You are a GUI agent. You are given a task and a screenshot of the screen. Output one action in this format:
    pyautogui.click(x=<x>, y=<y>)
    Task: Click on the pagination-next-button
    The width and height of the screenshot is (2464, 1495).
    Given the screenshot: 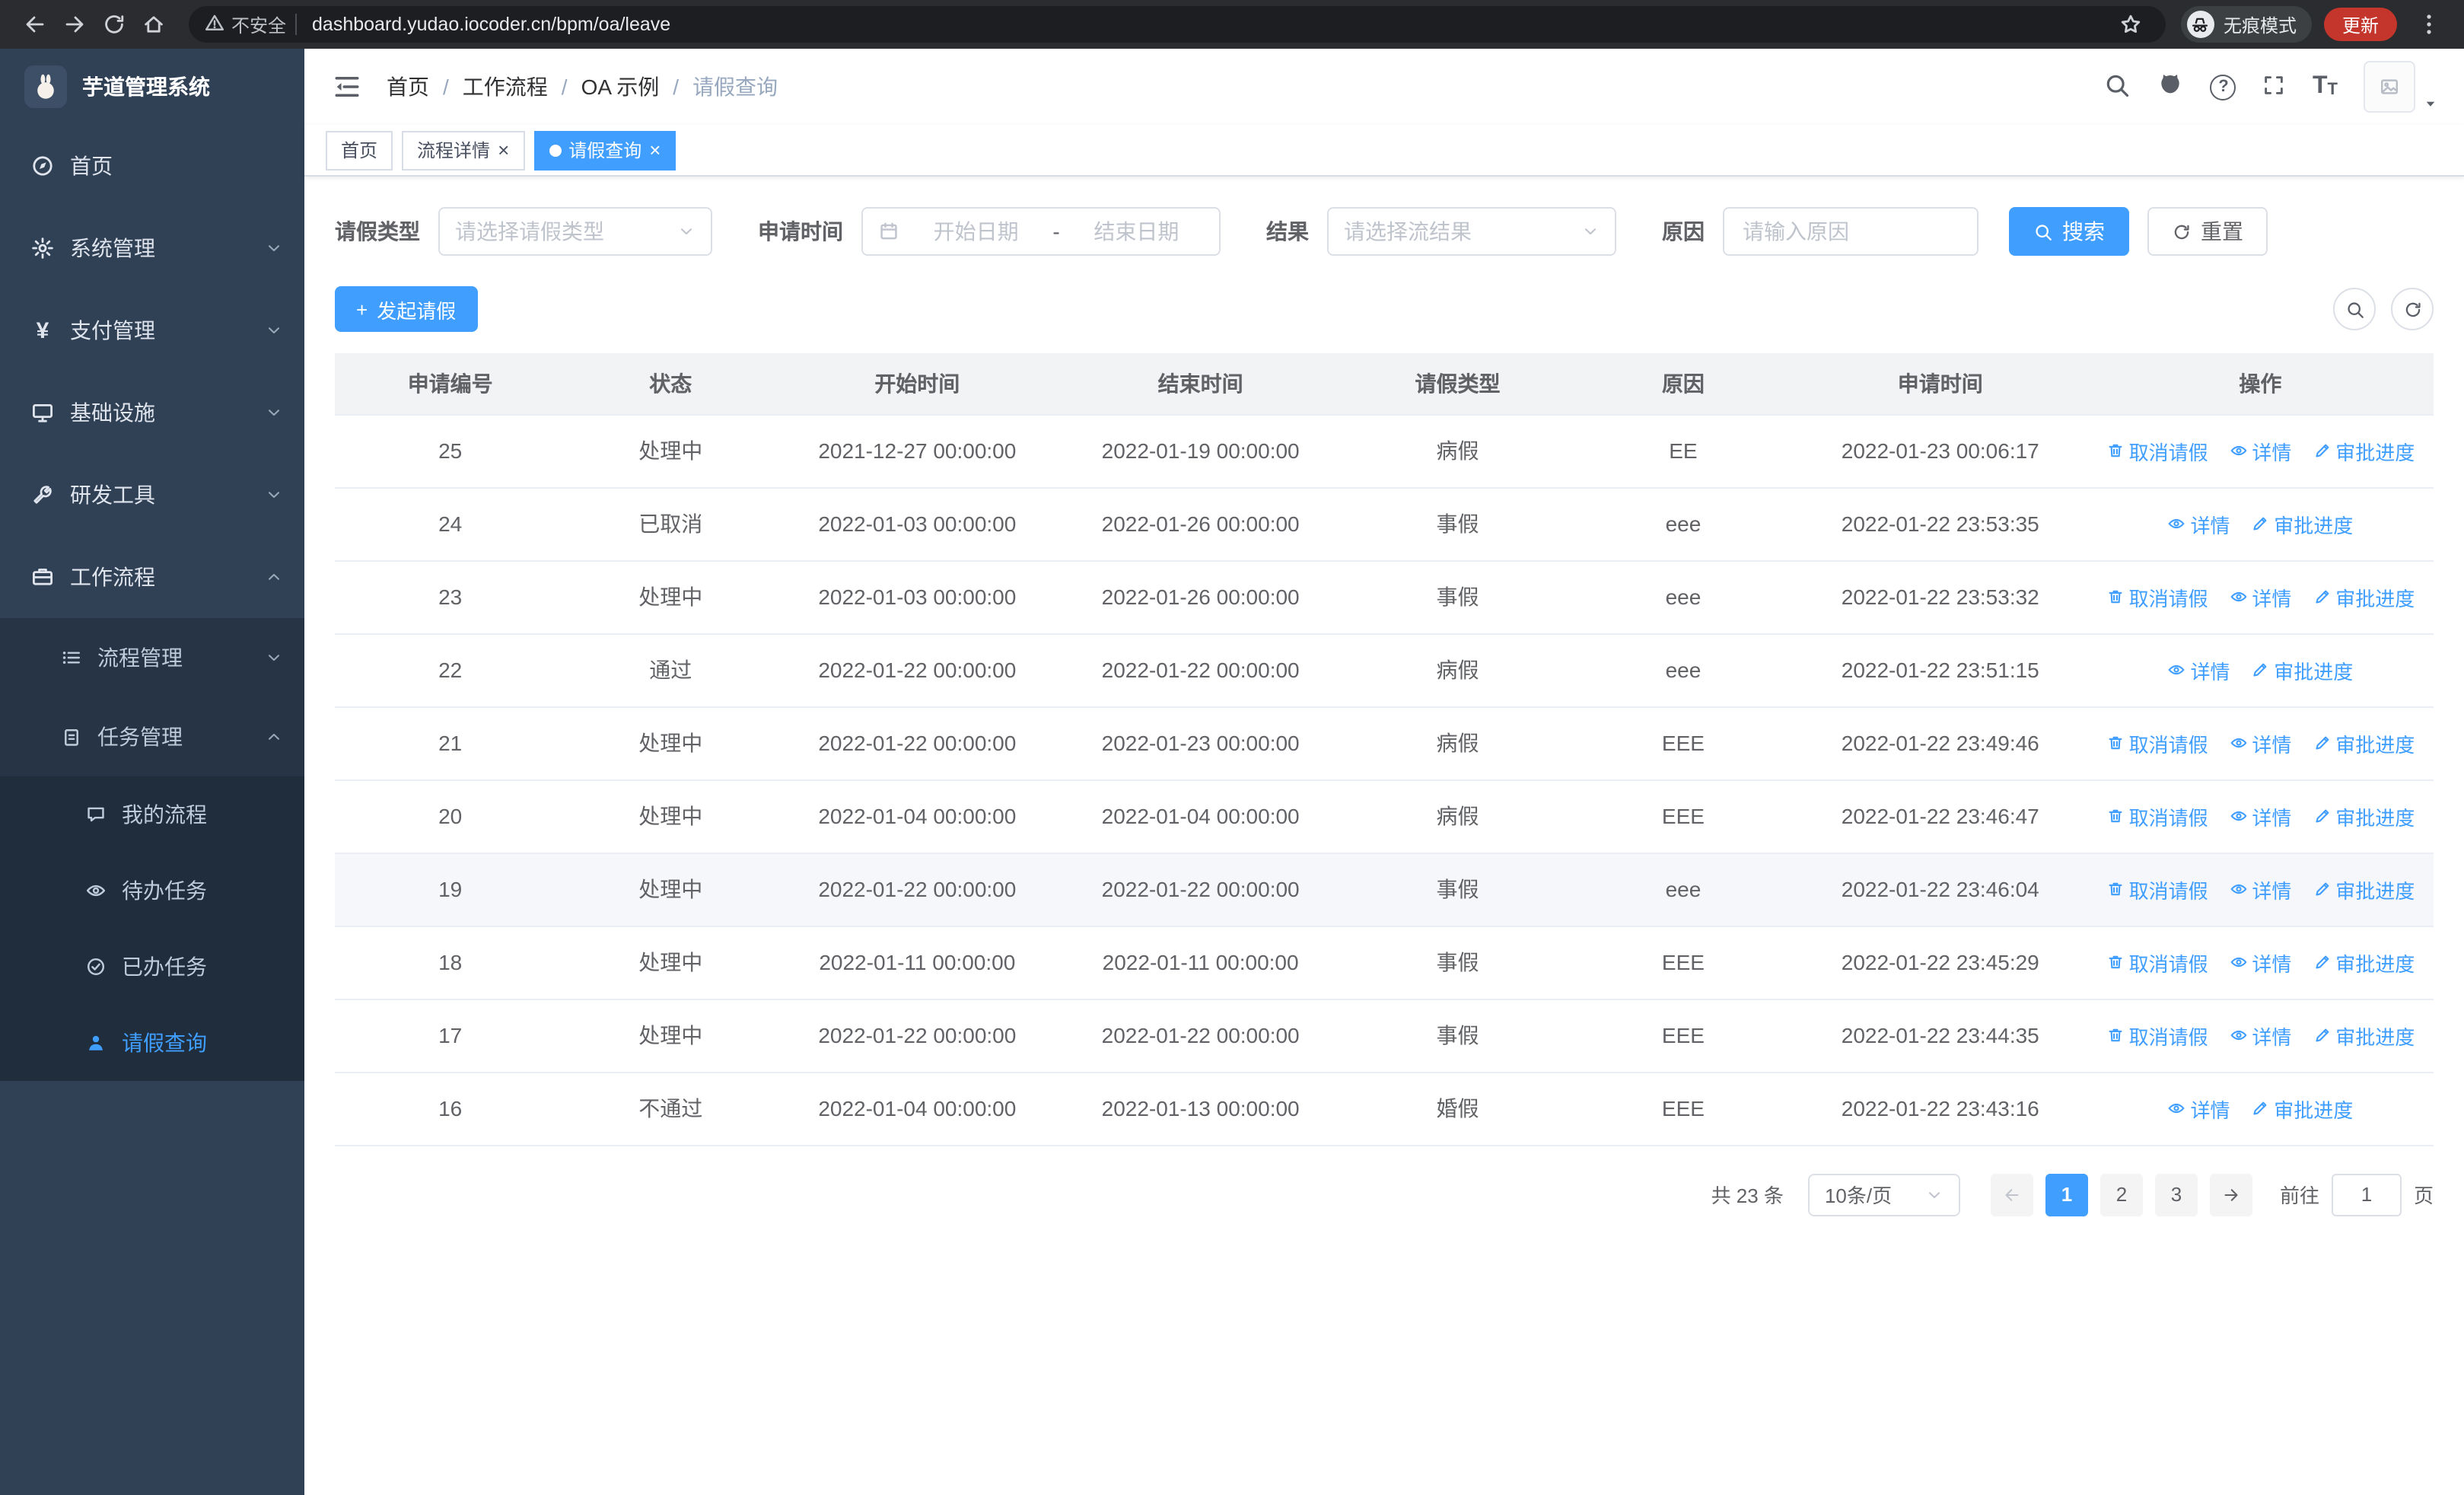 What is the action you would take?
    pyautogui.click(x=2230, y=1195)
    